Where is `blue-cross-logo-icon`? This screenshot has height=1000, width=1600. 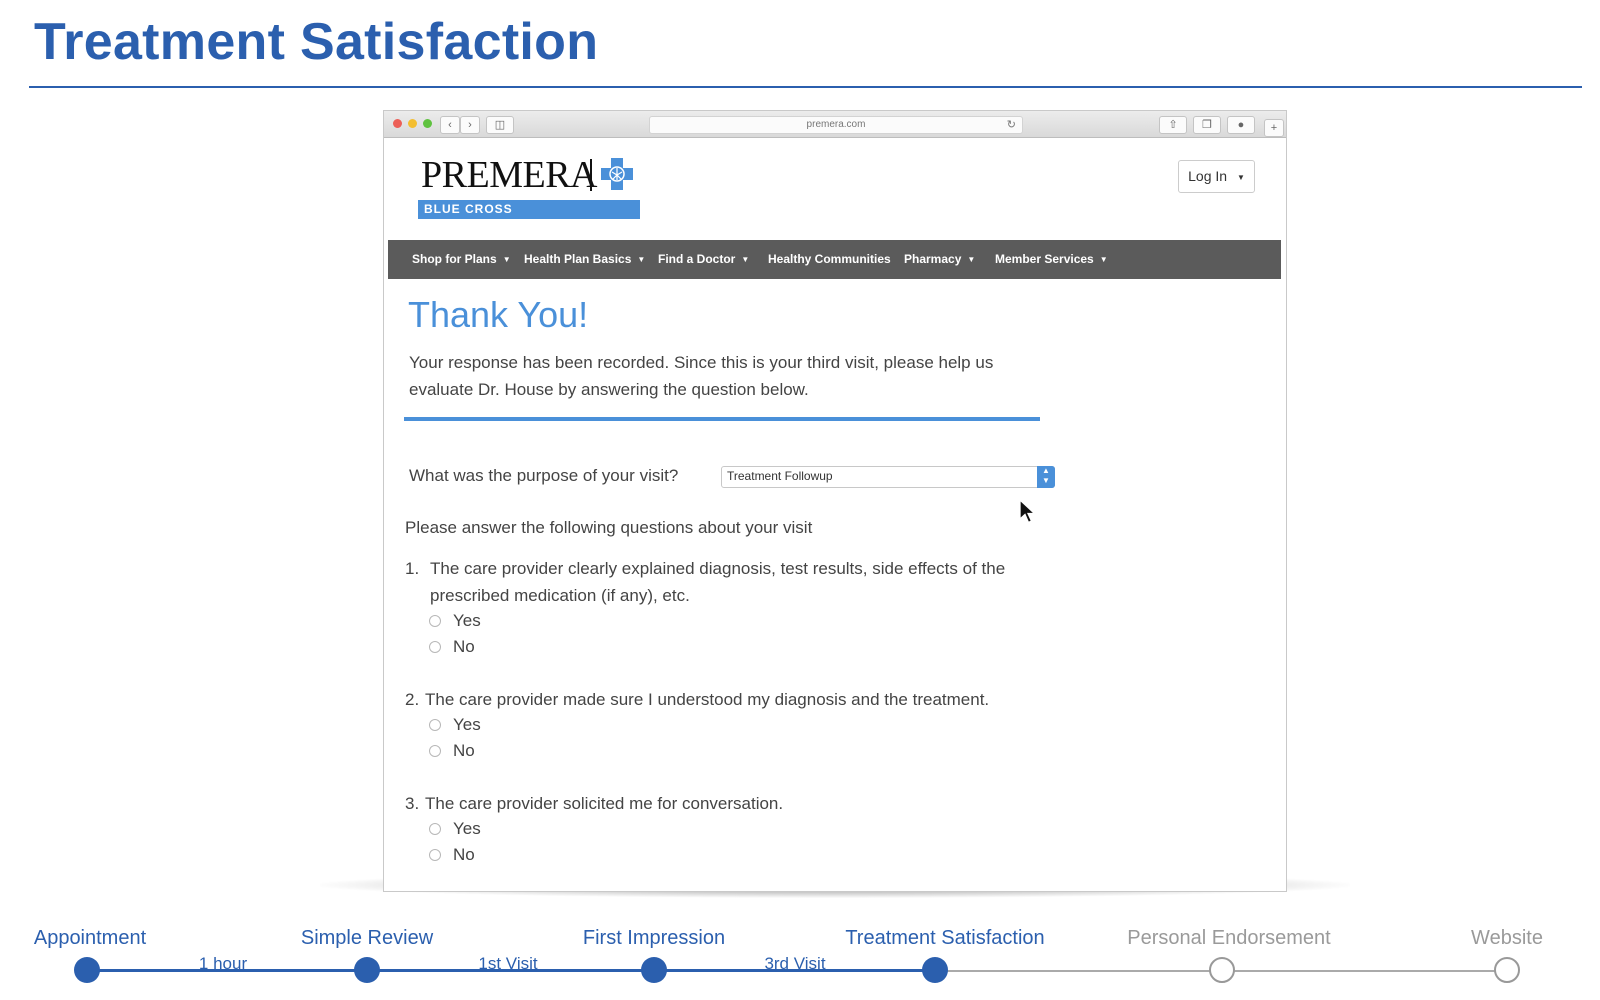 blue-cross-logo-icon is located at coordinates (617, 174).